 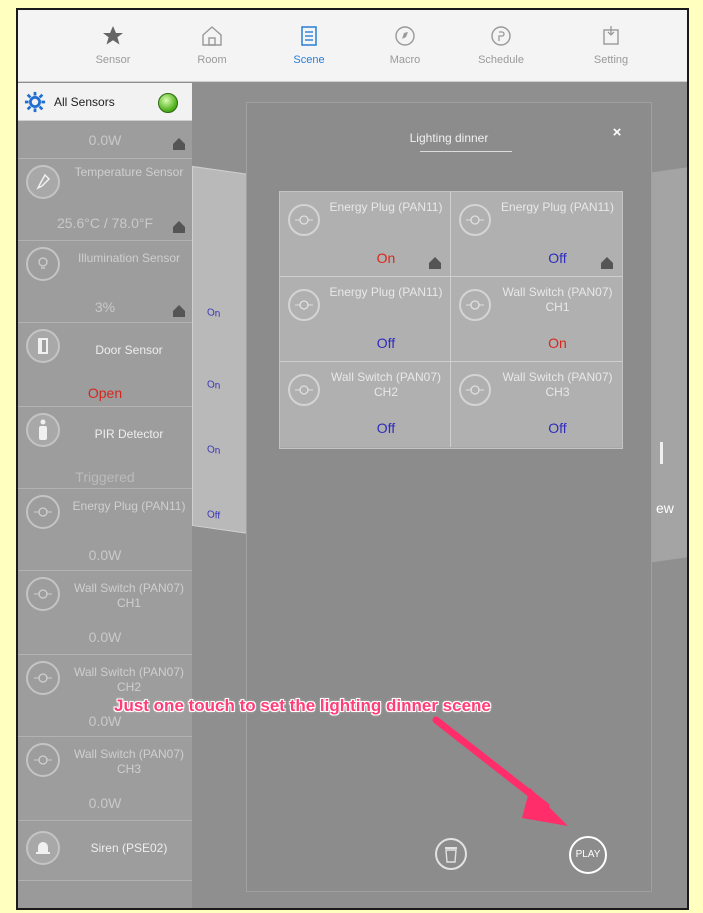 What do you see at coordinates (129, 172) in the screenshot?
I see `sensor-name: Temperature Sensor` at bounding box center [129, 172].